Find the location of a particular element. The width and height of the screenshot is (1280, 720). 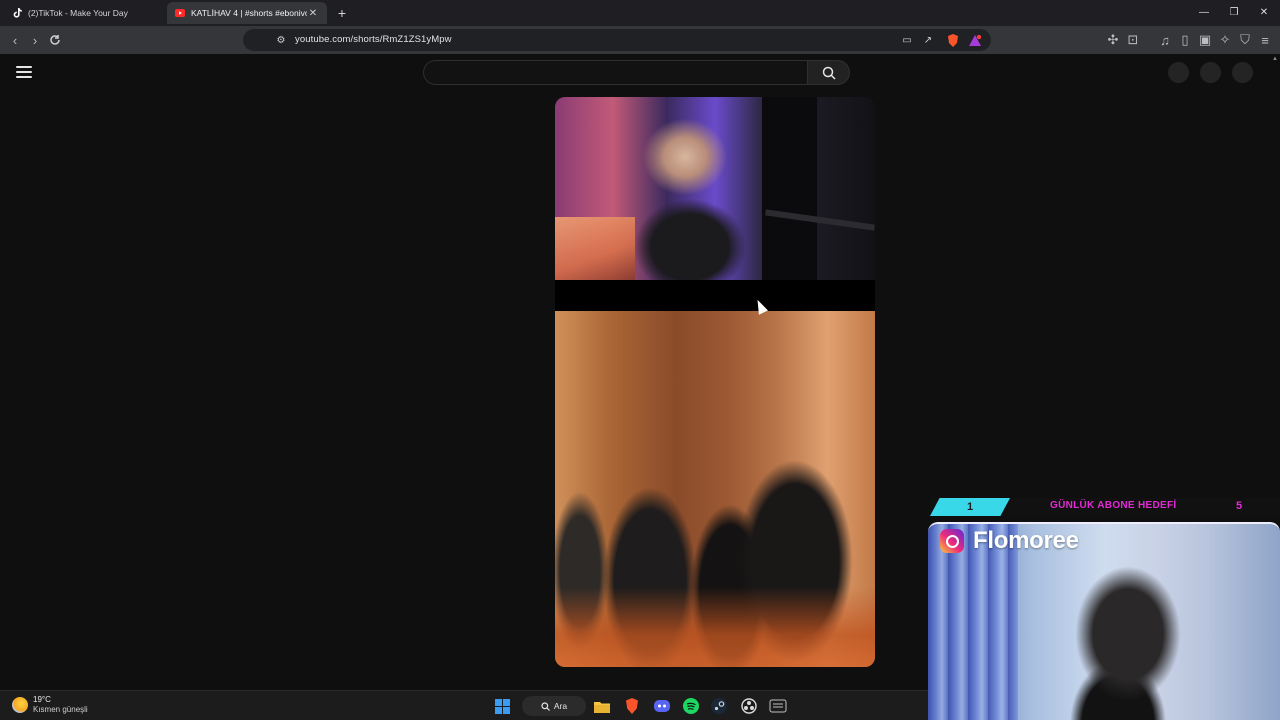

brave-shields-icon is located at coordinates (953, 40).